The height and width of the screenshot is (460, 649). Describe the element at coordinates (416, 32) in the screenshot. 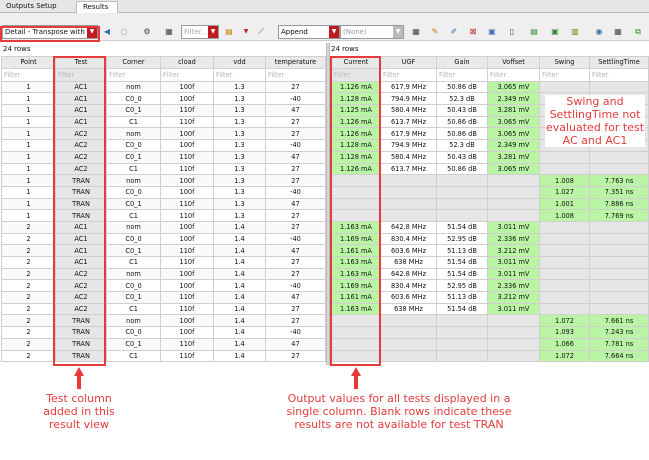

I see `calculator-icon: ▦` at that location.